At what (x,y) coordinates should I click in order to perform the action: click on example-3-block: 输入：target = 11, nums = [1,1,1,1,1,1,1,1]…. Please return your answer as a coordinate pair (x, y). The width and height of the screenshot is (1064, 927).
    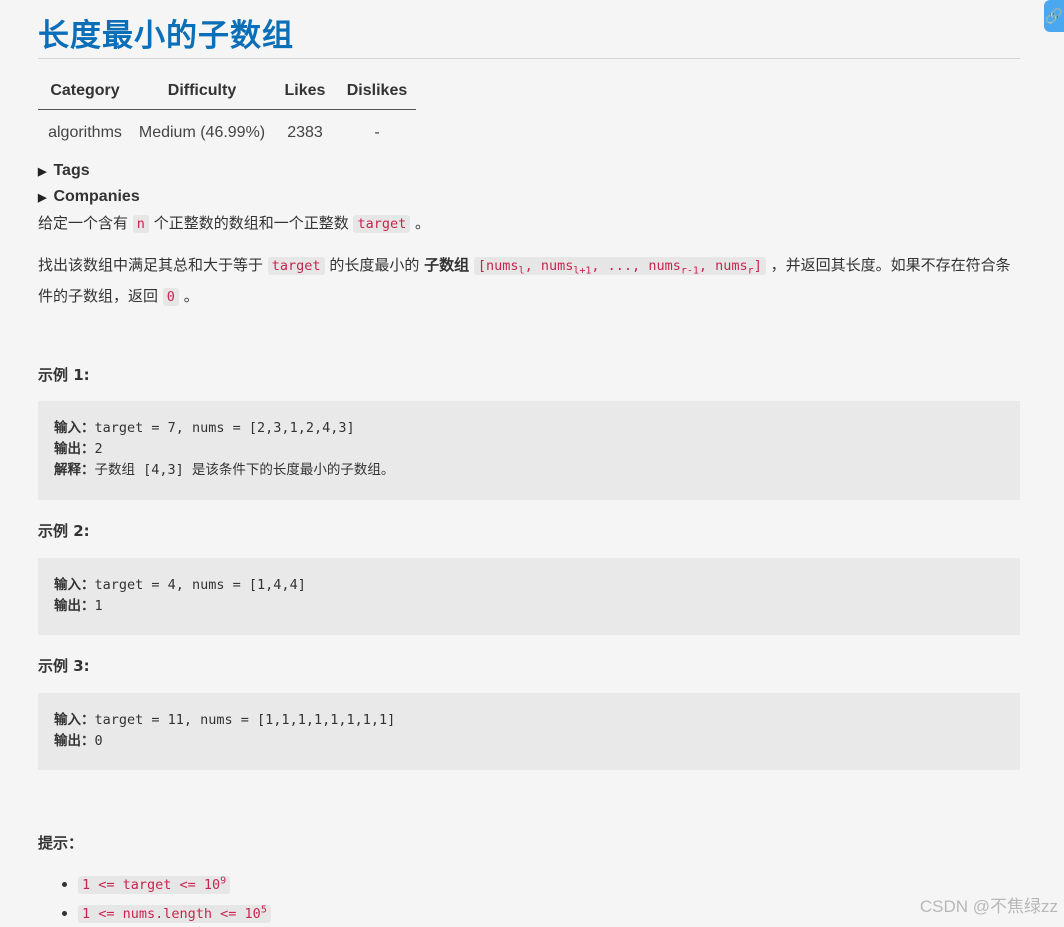
    Looking at the image, I should click on (529, 731).